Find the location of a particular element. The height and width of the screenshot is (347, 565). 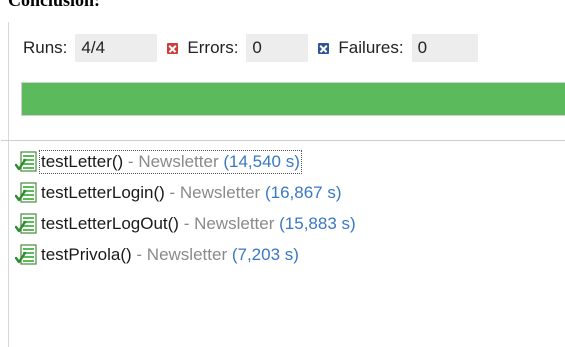

failure-icon is located at coordinates (324, 48).